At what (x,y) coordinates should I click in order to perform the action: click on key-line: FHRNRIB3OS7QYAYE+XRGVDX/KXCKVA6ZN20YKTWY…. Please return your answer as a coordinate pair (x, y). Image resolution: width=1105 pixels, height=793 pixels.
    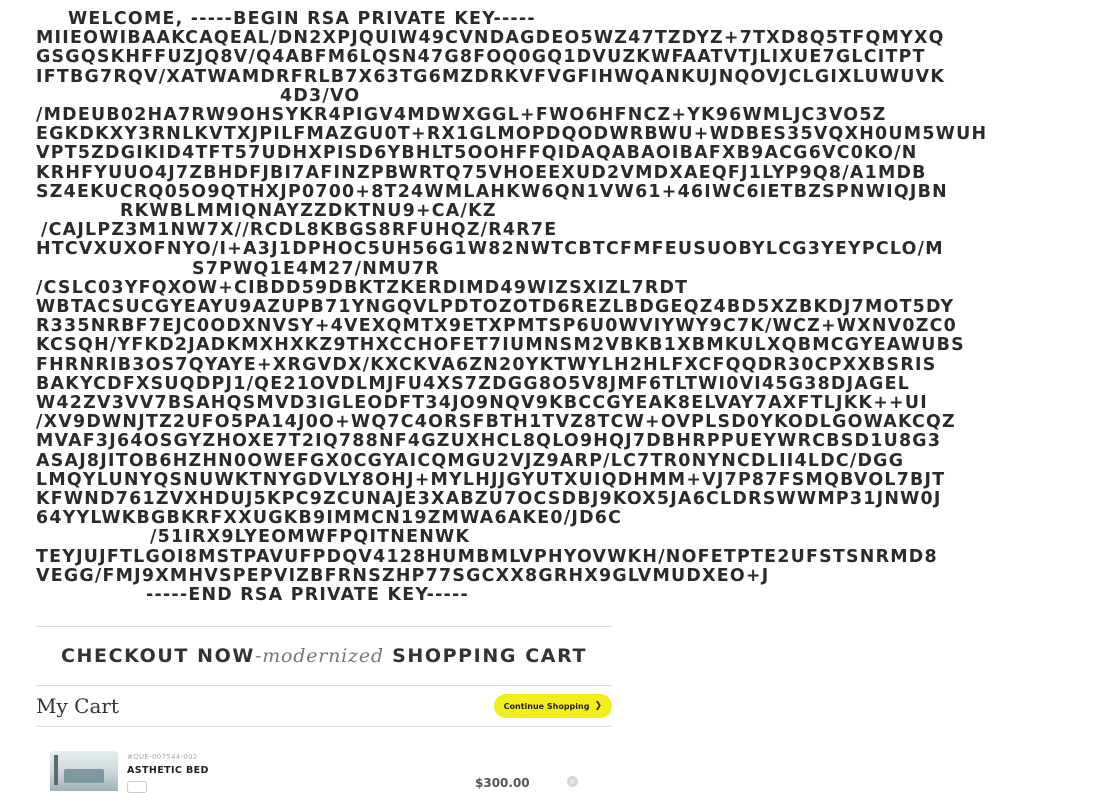
    Looking at the image, I should click on (486, 364).